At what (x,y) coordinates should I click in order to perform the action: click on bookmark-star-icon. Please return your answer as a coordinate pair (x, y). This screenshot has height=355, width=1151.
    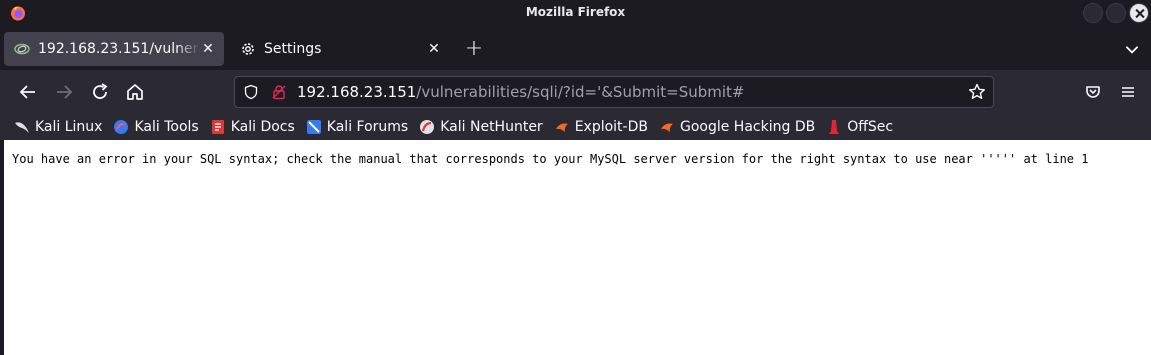
    Looking at the image, I should click on (977, 92).